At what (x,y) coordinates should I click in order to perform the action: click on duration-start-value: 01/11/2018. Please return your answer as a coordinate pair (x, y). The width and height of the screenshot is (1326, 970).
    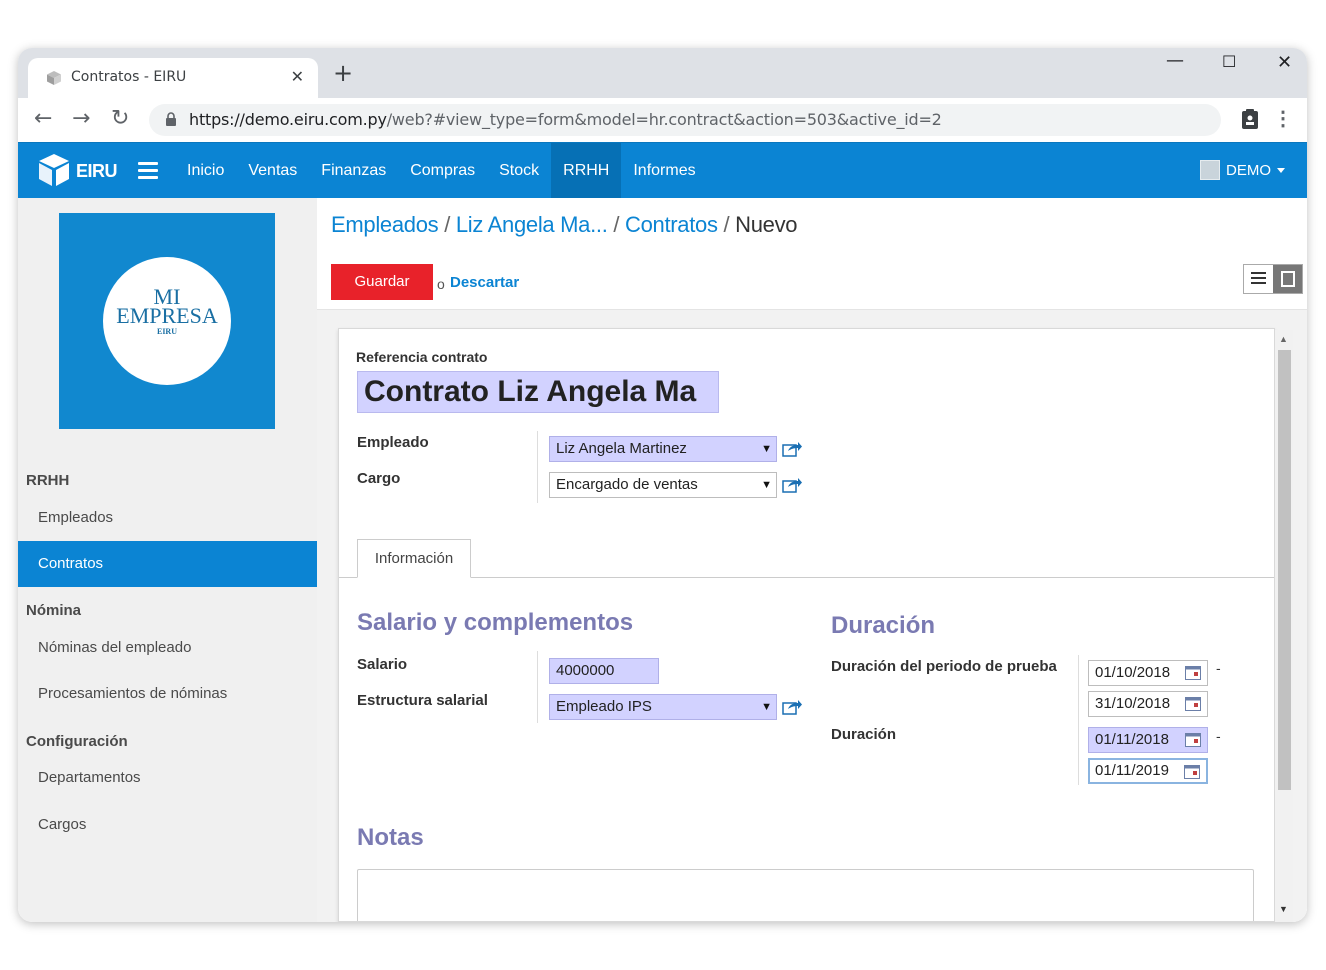
    Looking at the image, I should click on (1132, 739).